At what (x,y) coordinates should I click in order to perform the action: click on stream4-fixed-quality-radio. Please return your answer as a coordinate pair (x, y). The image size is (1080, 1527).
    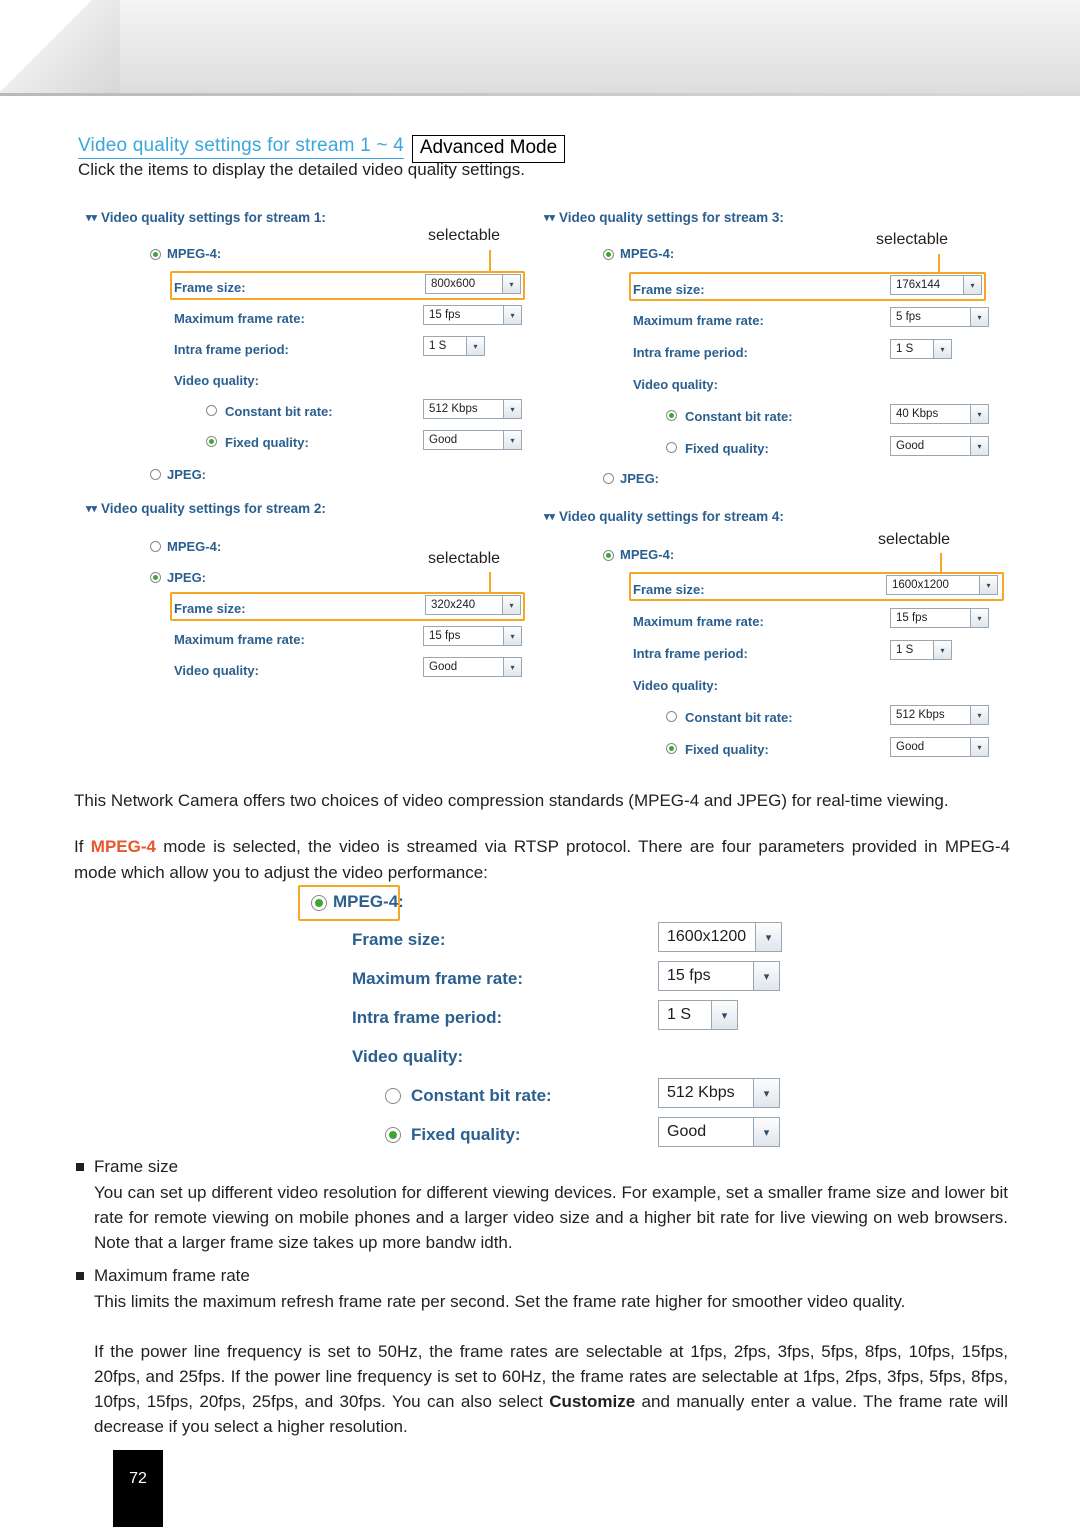
    Looking at the image, I should click on (671, 748).